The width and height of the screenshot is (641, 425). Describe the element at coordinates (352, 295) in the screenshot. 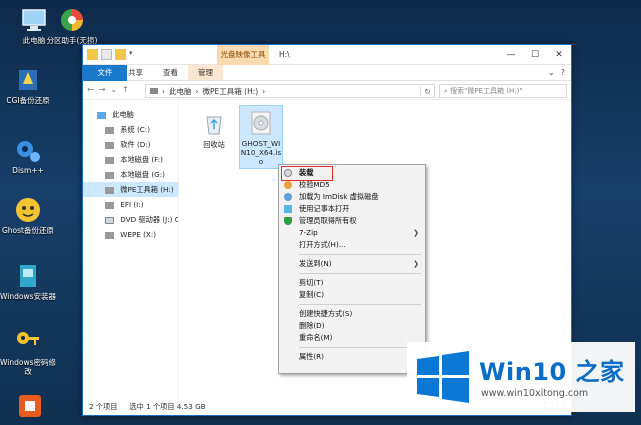

I see `menu-item-copy: 复制(C)` at that location.